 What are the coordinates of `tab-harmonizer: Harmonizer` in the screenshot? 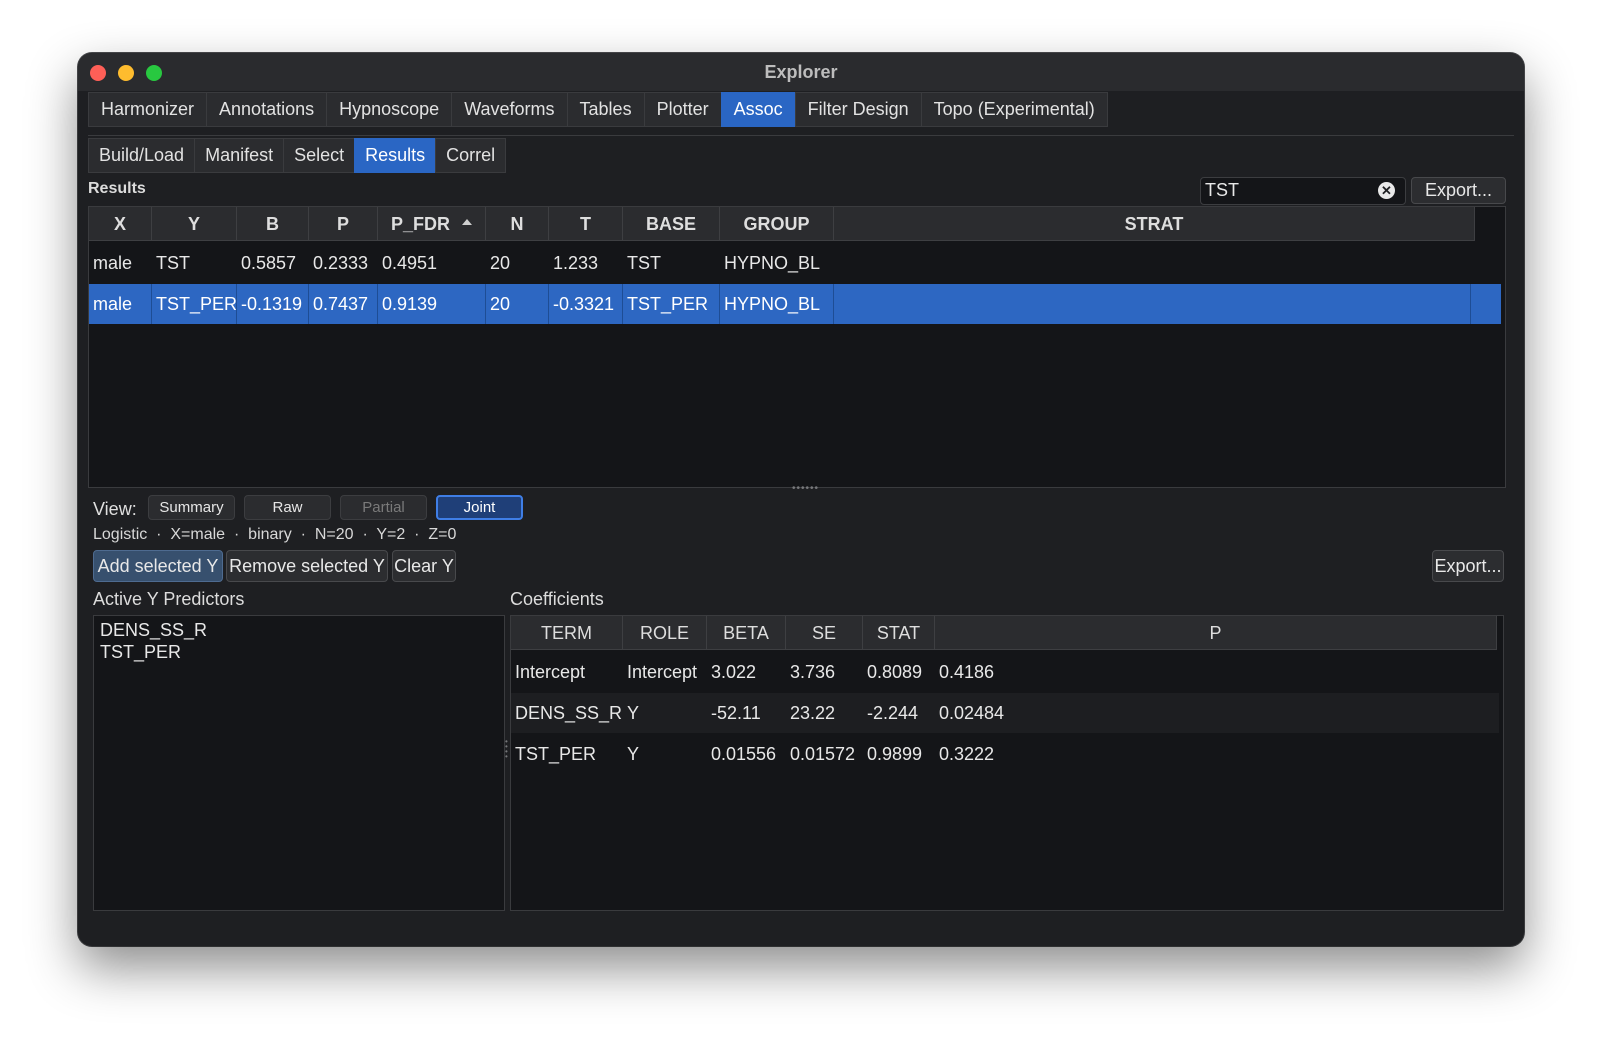 It's located at (148, 109).